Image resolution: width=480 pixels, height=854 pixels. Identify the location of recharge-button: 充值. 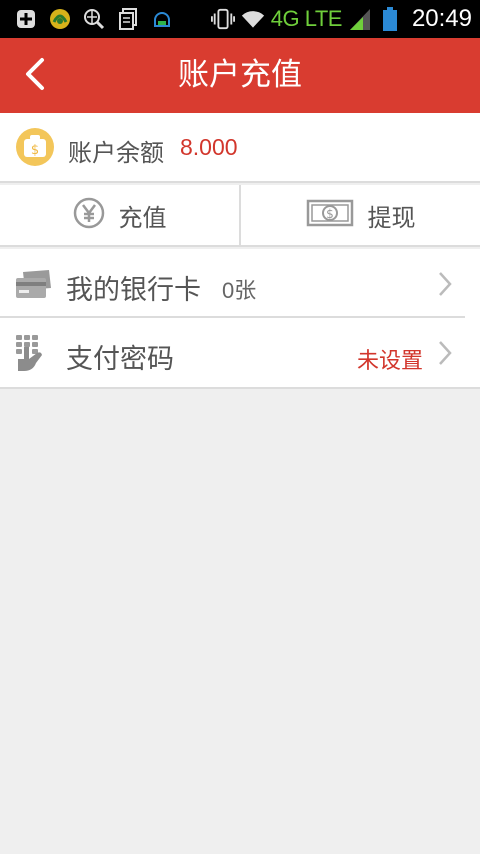
(119, 215).